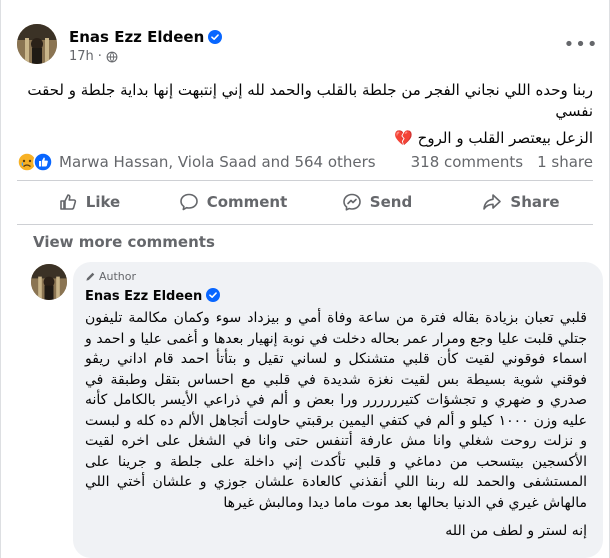 This screenshot has width=610, height=558. What do you see at coordinates (143, 296) in the screenshot?
I see `comment-author-label: Enas Ezz Eldeen` at bounding box center [143, 296].